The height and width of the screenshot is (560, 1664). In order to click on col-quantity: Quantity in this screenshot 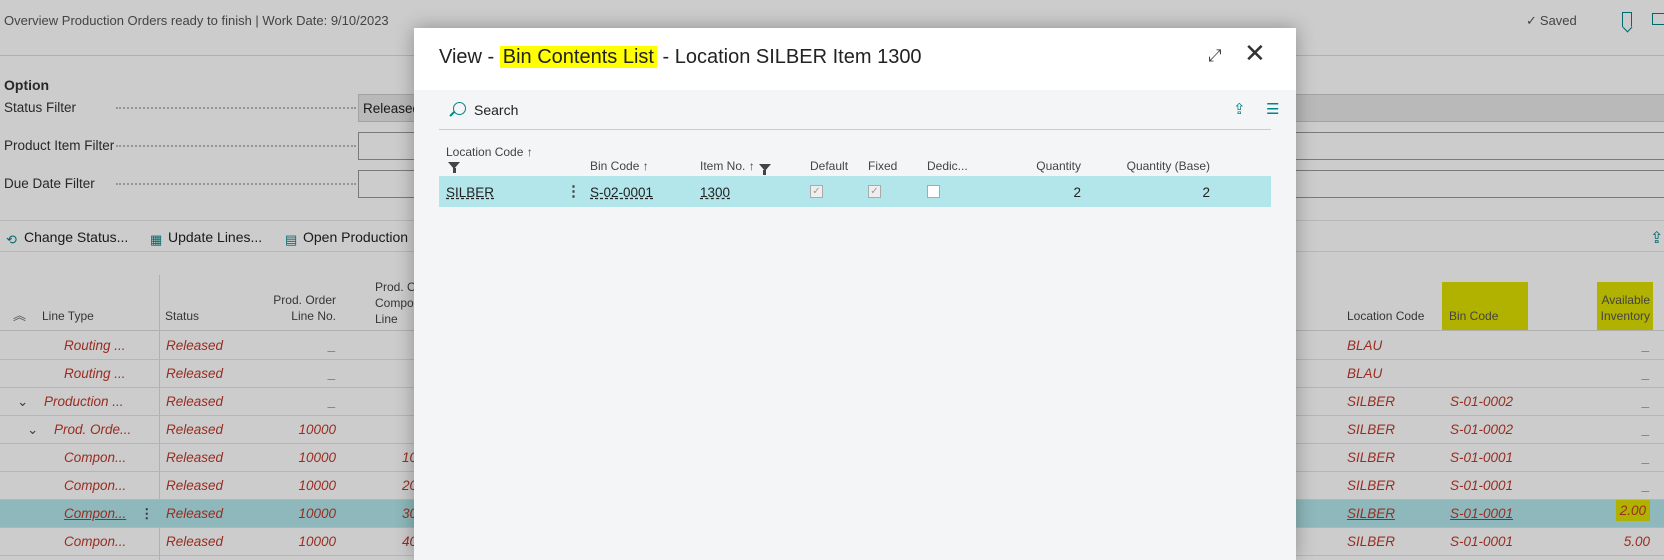, I will do `click(1027, 166)`.